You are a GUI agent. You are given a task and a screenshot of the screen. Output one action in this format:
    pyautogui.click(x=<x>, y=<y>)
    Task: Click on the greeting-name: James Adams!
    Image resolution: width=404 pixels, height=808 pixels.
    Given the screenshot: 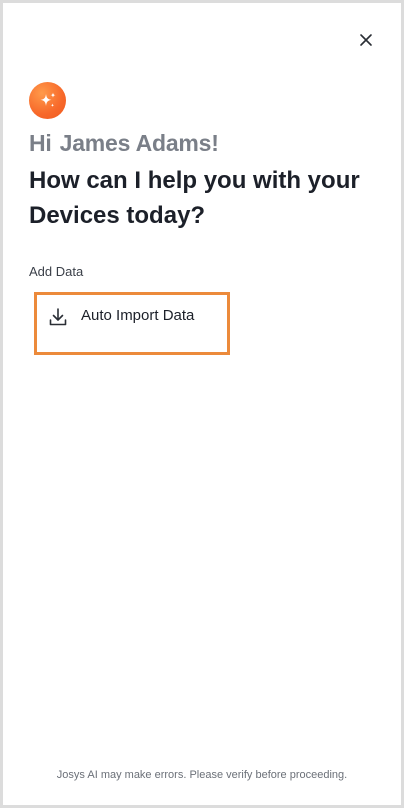 What is the action you would take?
    pyautogui.click(x=139, y=143)
    